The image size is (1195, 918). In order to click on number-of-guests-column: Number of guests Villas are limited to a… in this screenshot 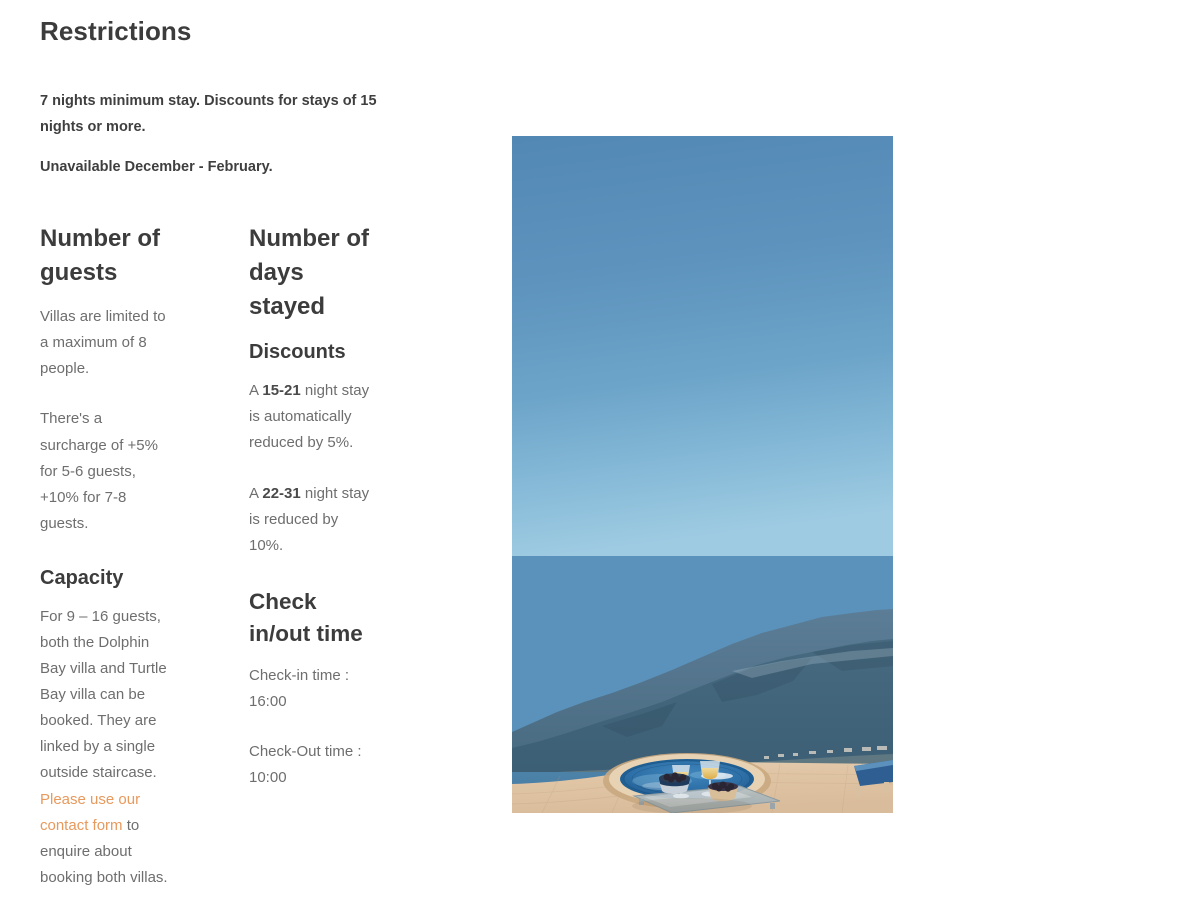, I will do `click(104, 568)`.